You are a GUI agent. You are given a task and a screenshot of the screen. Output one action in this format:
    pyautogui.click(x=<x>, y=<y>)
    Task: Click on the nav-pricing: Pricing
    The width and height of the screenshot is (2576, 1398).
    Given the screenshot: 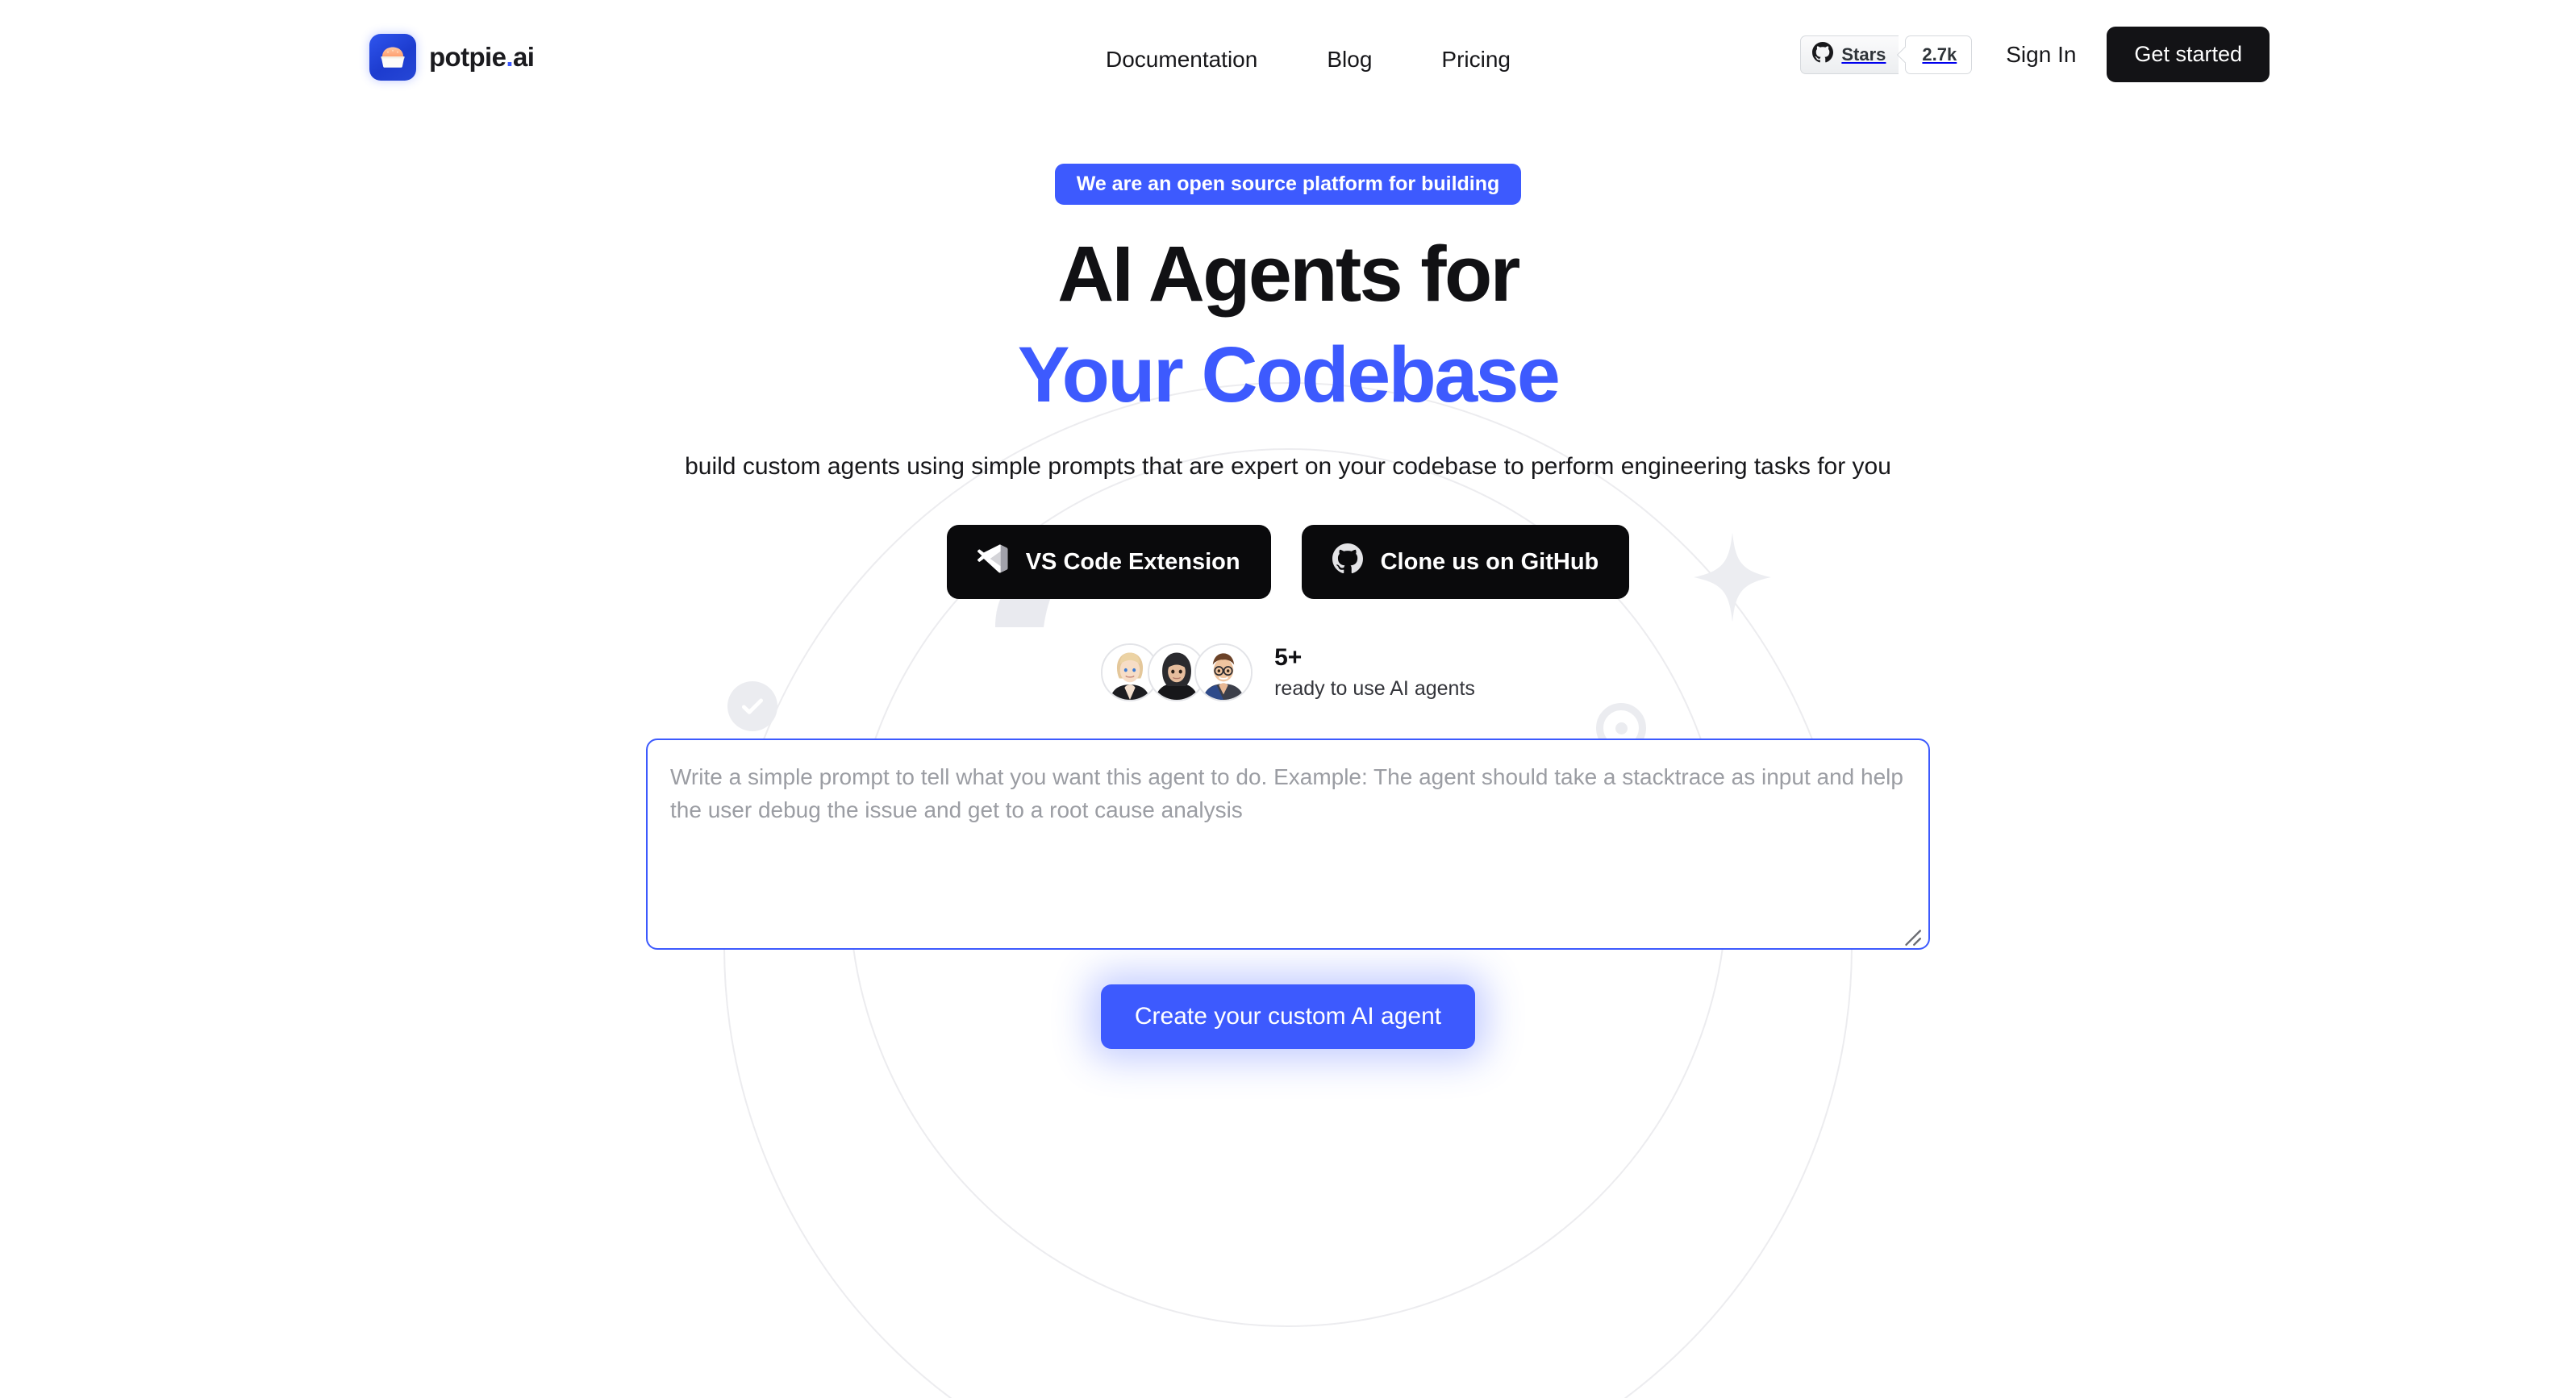 What is the action you would take?
    pyautogui.click(x=1476, y=60)
    